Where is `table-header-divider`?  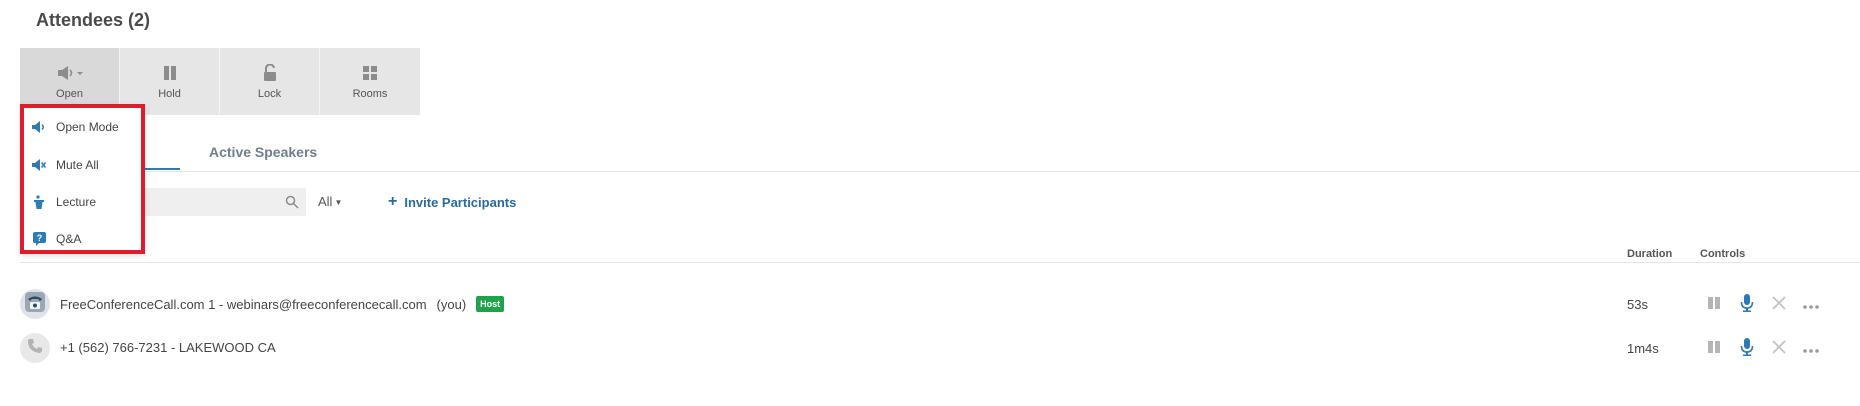
table-header-divider is located at coordinates (940, 262).